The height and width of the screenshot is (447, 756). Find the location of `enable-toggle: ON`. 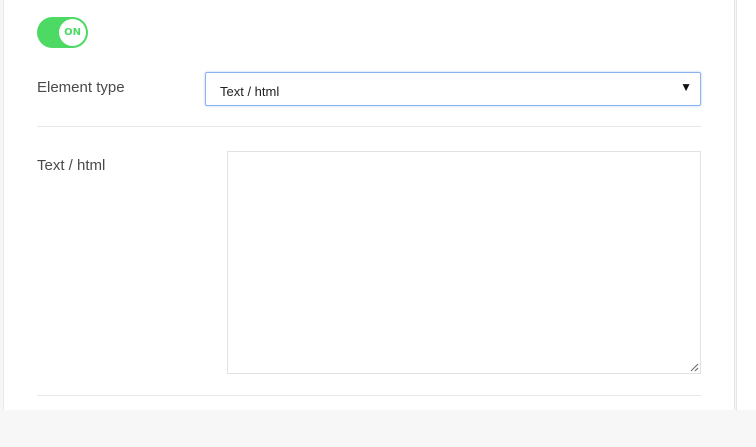

enable-toggle: ON is located at coordinates (62, 32).